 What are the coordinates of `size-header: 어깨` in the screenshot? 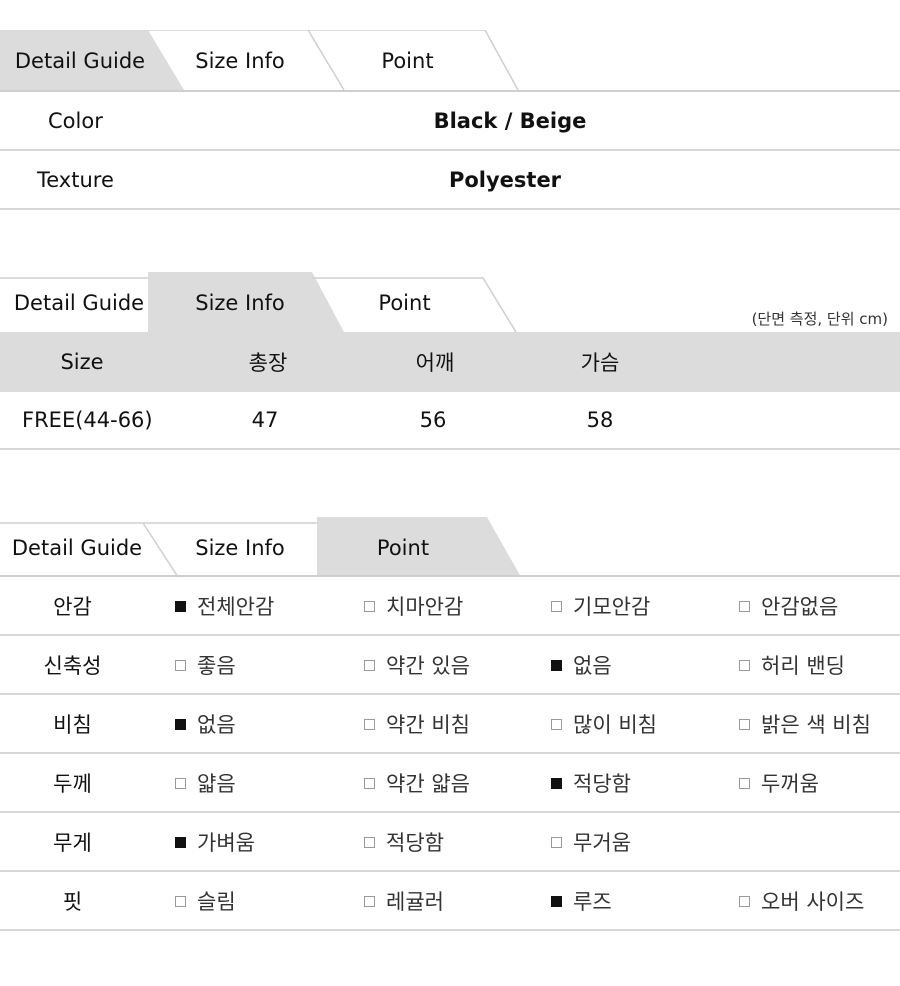 It's located at (435, 363).